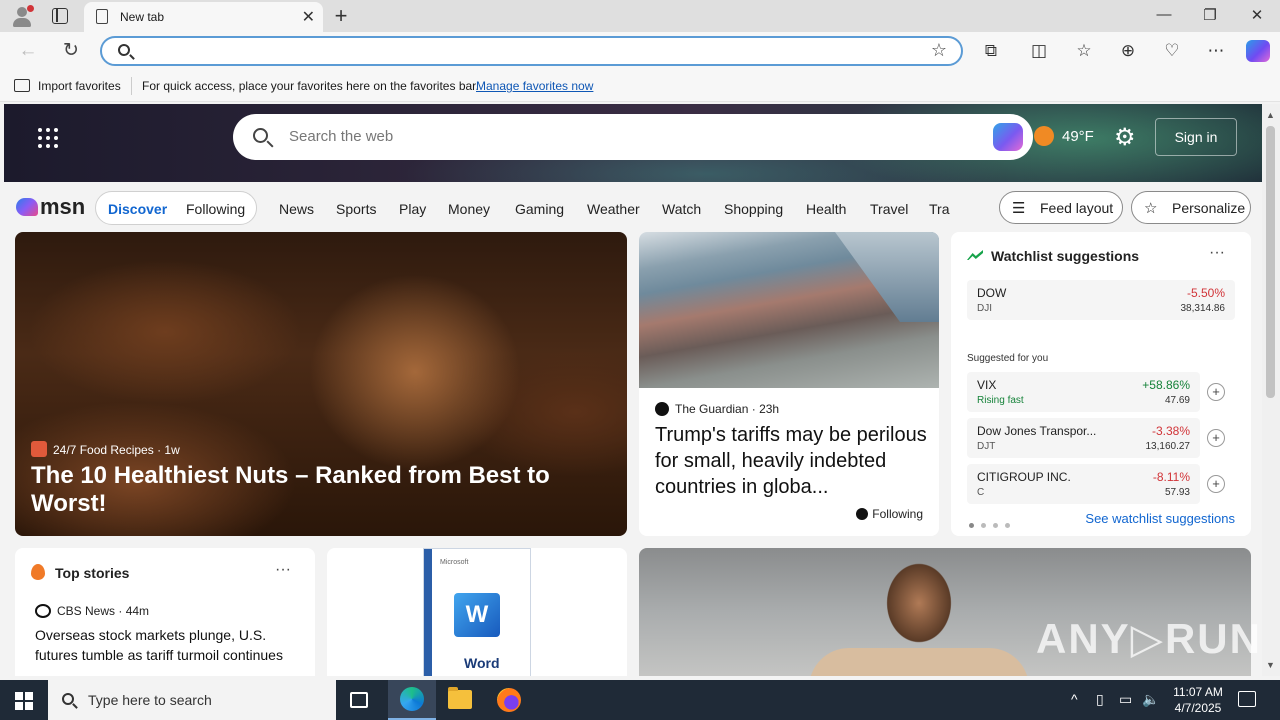 This screenshot has width=1280, height=720. What do you see at coordinates (48, 138) in the screenshot?
I see `apps-waffle-icon` at bounding box center [48, 138].